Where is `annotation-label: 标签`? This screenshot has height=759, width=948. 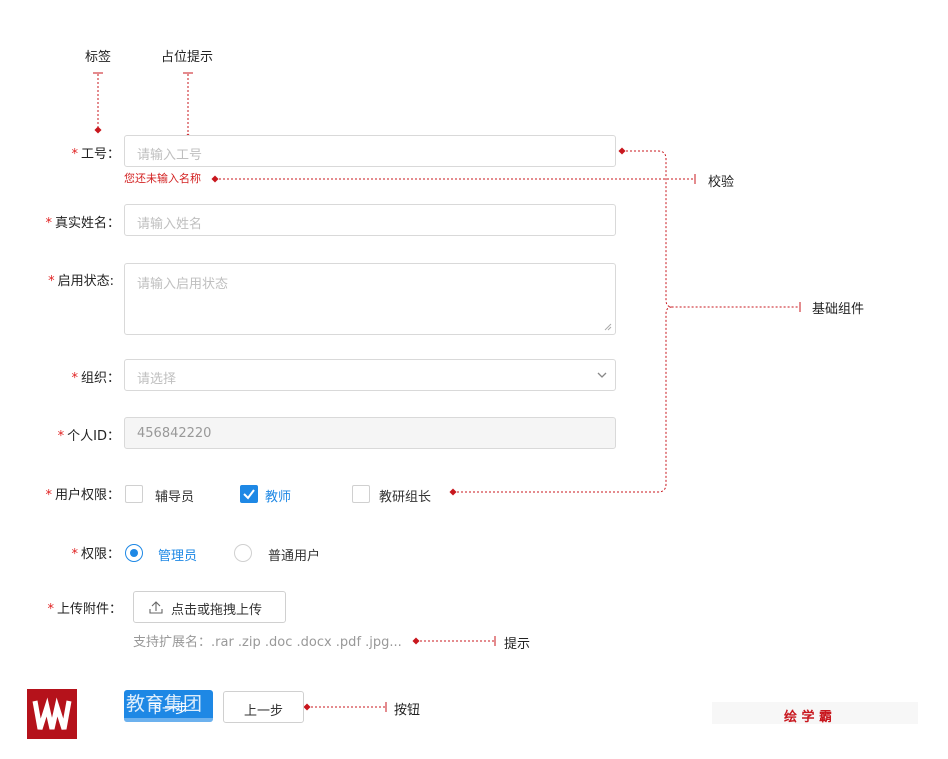
annotation-label: 标签 is located at coordinates (98, 57).